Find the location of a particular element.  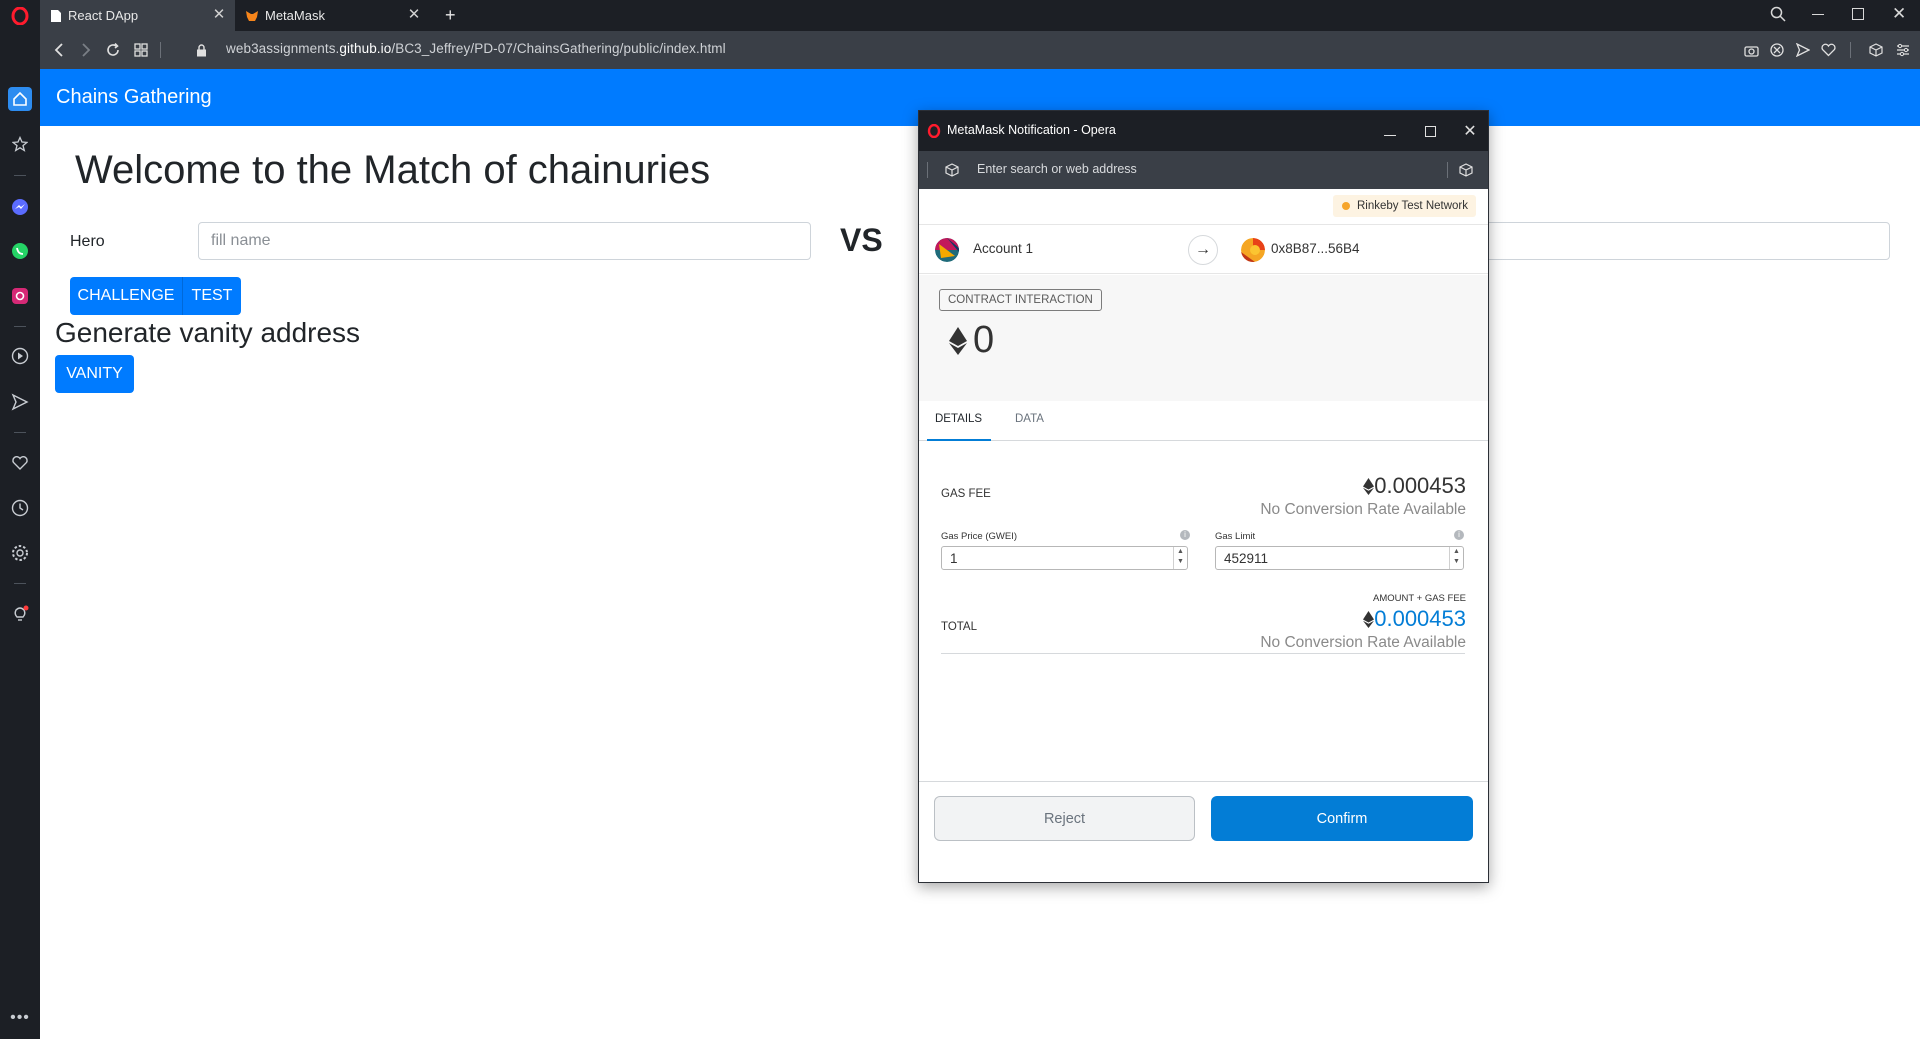

popup-address-bar: Enter search or web address is located at coordinates (1203, 170).